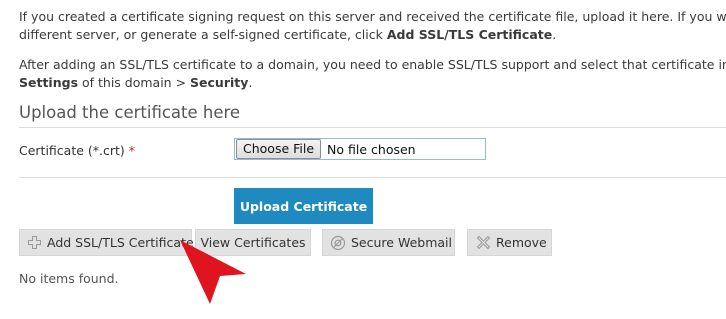 The image size is (726, 319). What do you see at coordinates (372, 127) in the screenshot?
I see `section-divider` at bounding box center [372, 127].